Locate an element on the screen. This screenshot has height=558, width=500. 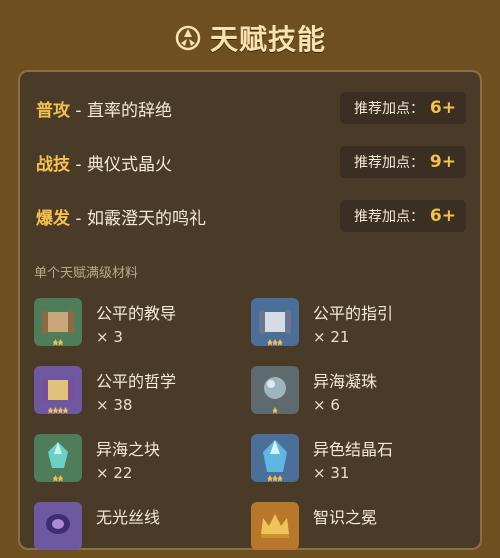
skill-row-elemental-burst: 爆发 - 如霰澄天的鸣礼 推荐加点： 6+ is located at coordinates (251, 216).